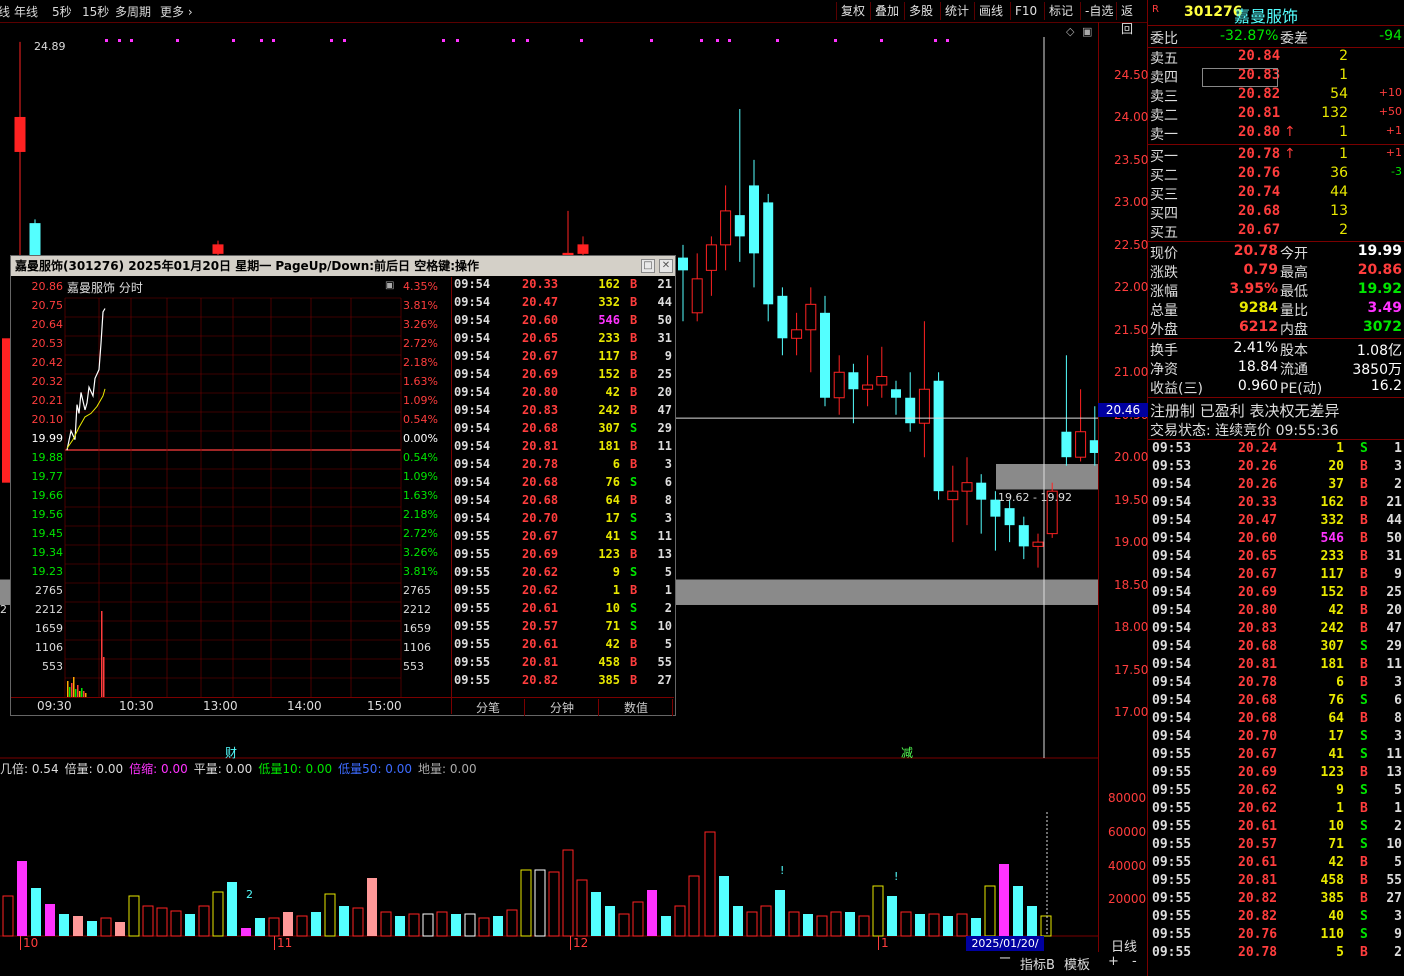 This screenshot has height=976, width=1404. I want to click on toolbar-button-6: 标记, so click(1060, 11).